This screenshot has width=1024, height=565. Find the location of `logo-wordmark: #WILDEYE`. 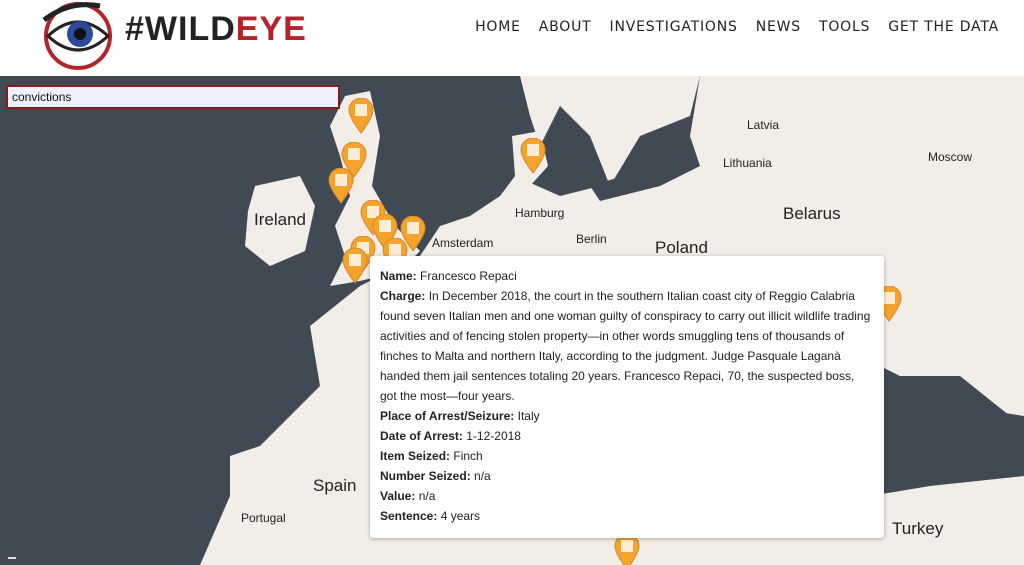

logo-wordmark: #WILDEYE is located at coordinates (216, 29).